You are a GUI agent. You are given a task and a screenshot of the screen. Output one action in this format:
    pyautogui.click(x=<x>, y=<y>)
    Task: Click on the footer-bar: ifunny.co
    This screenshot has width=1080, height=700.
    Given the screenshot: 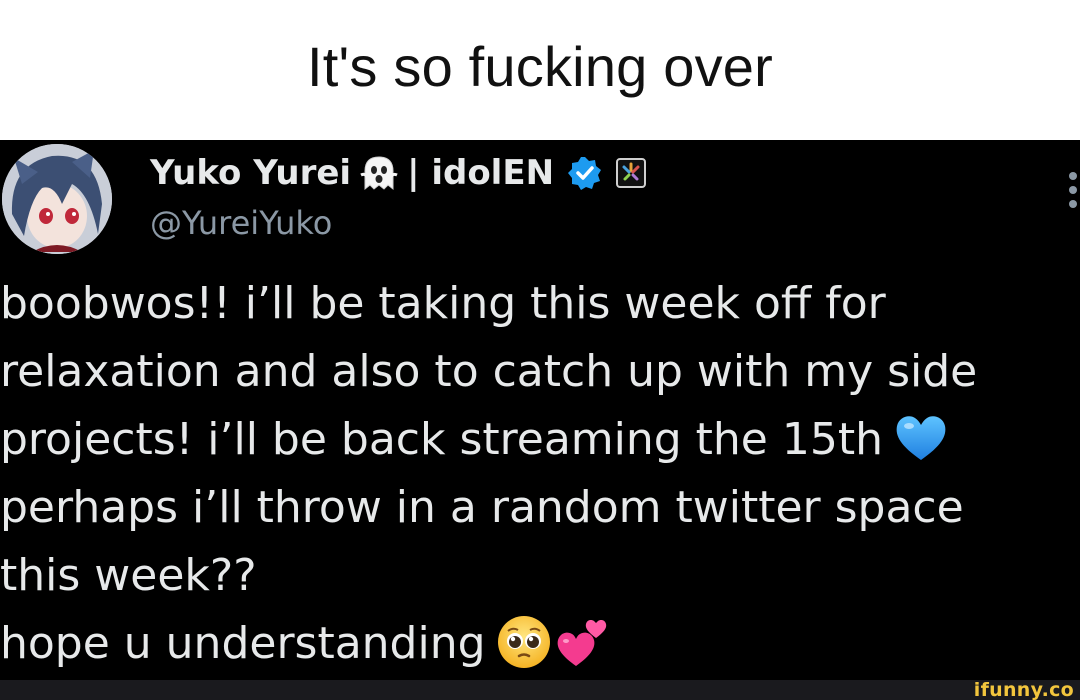 What is the action you would take?
    pyautogui.click(x=540, y=690)
    